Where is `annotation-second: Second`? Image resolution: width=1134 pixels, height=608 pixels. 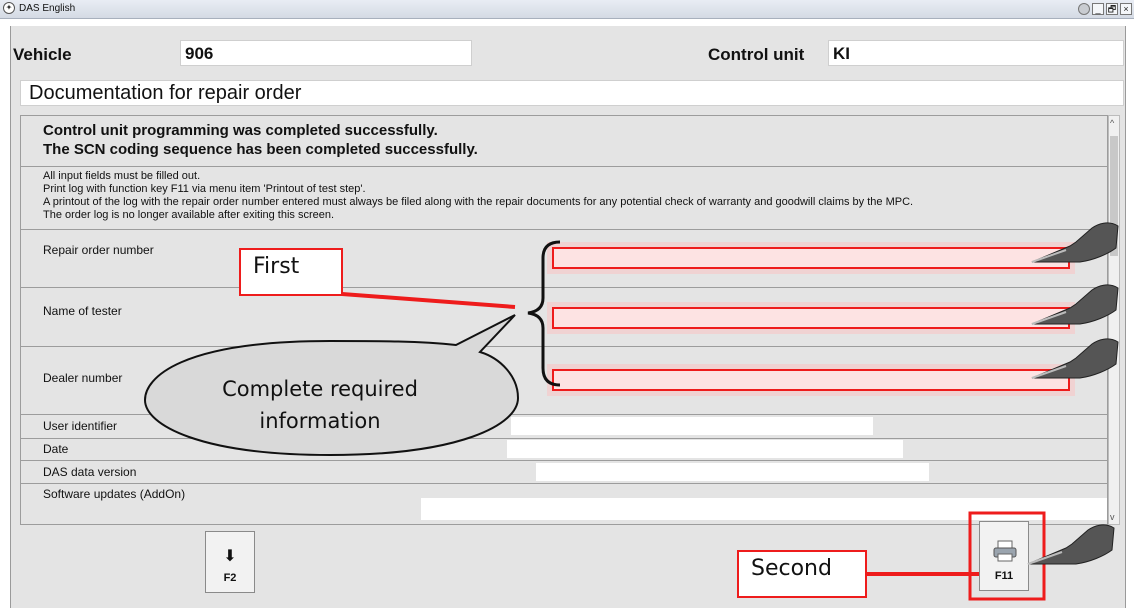 annotation-second: Second is located at coordinates (802, 574).